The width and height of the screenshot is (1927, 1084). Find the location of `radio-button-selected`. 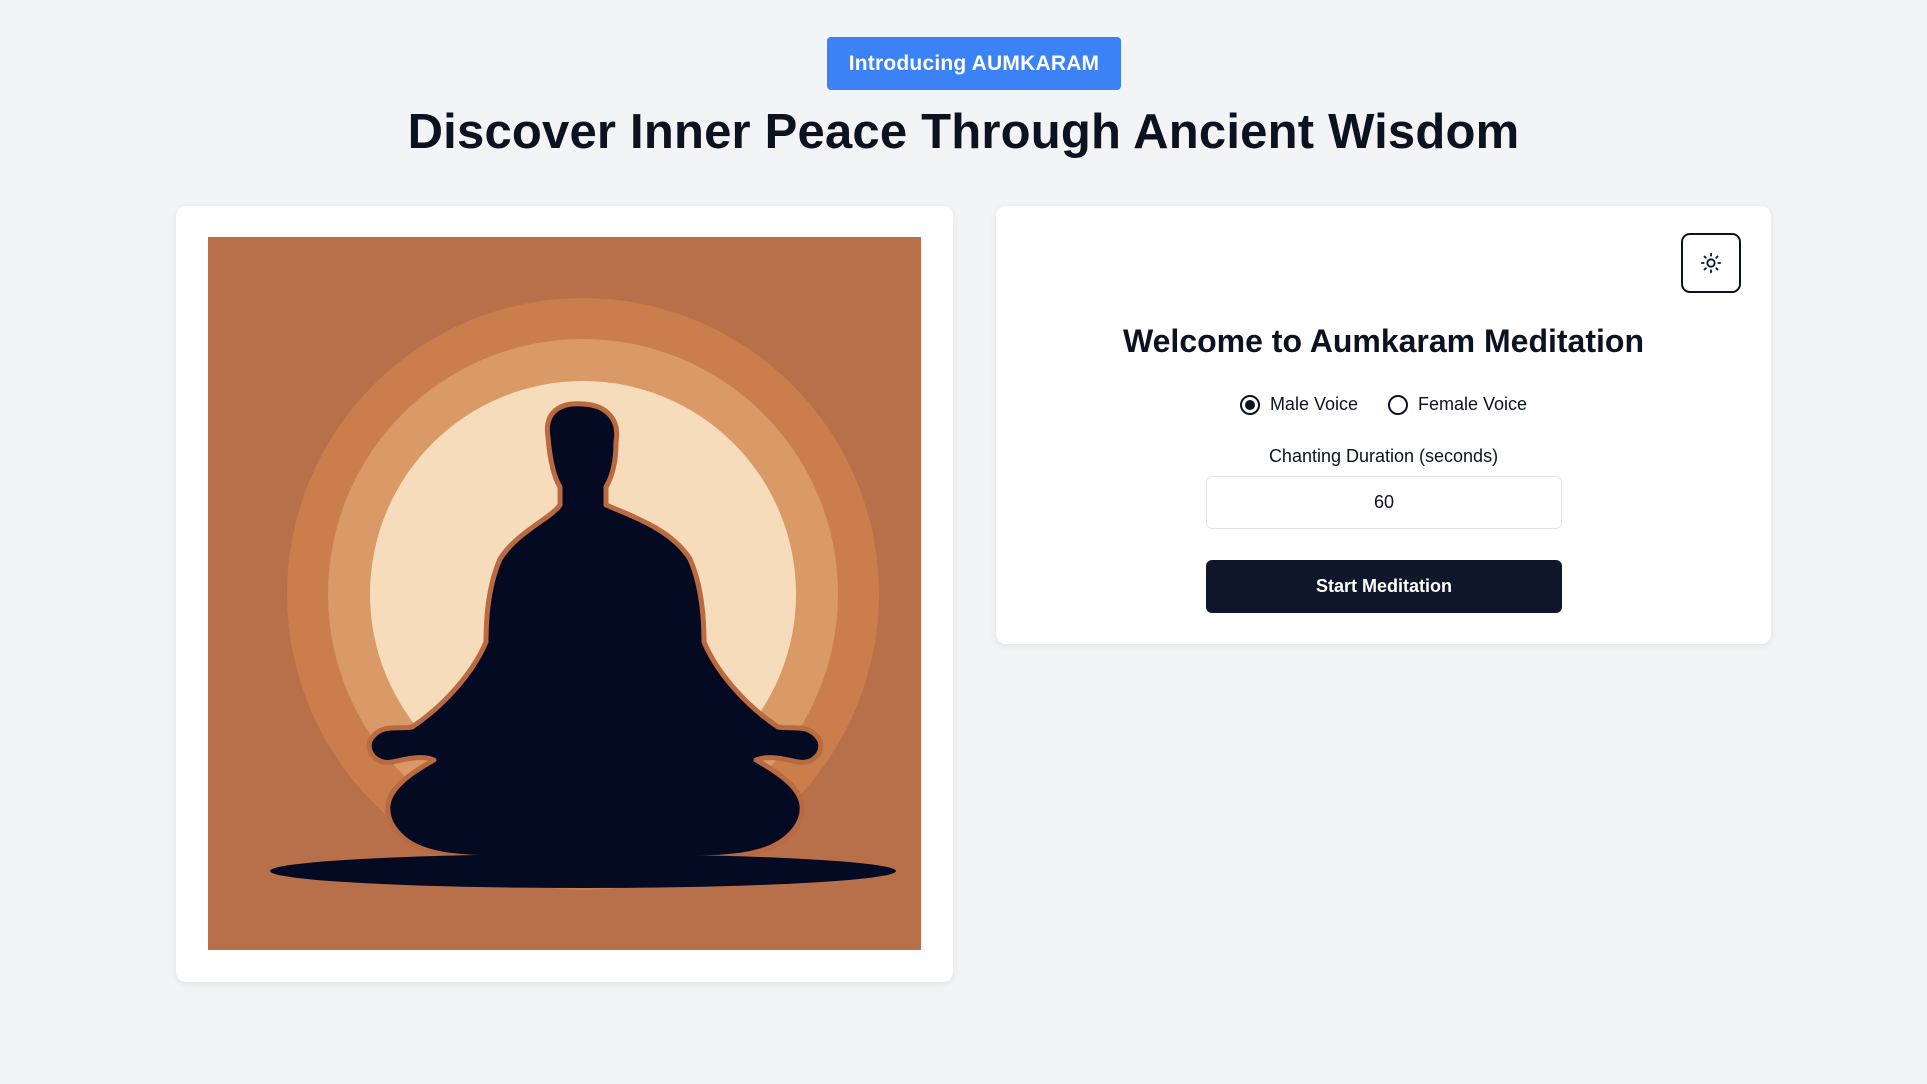

radio-button-selected is located at coordinates (1249, 404).